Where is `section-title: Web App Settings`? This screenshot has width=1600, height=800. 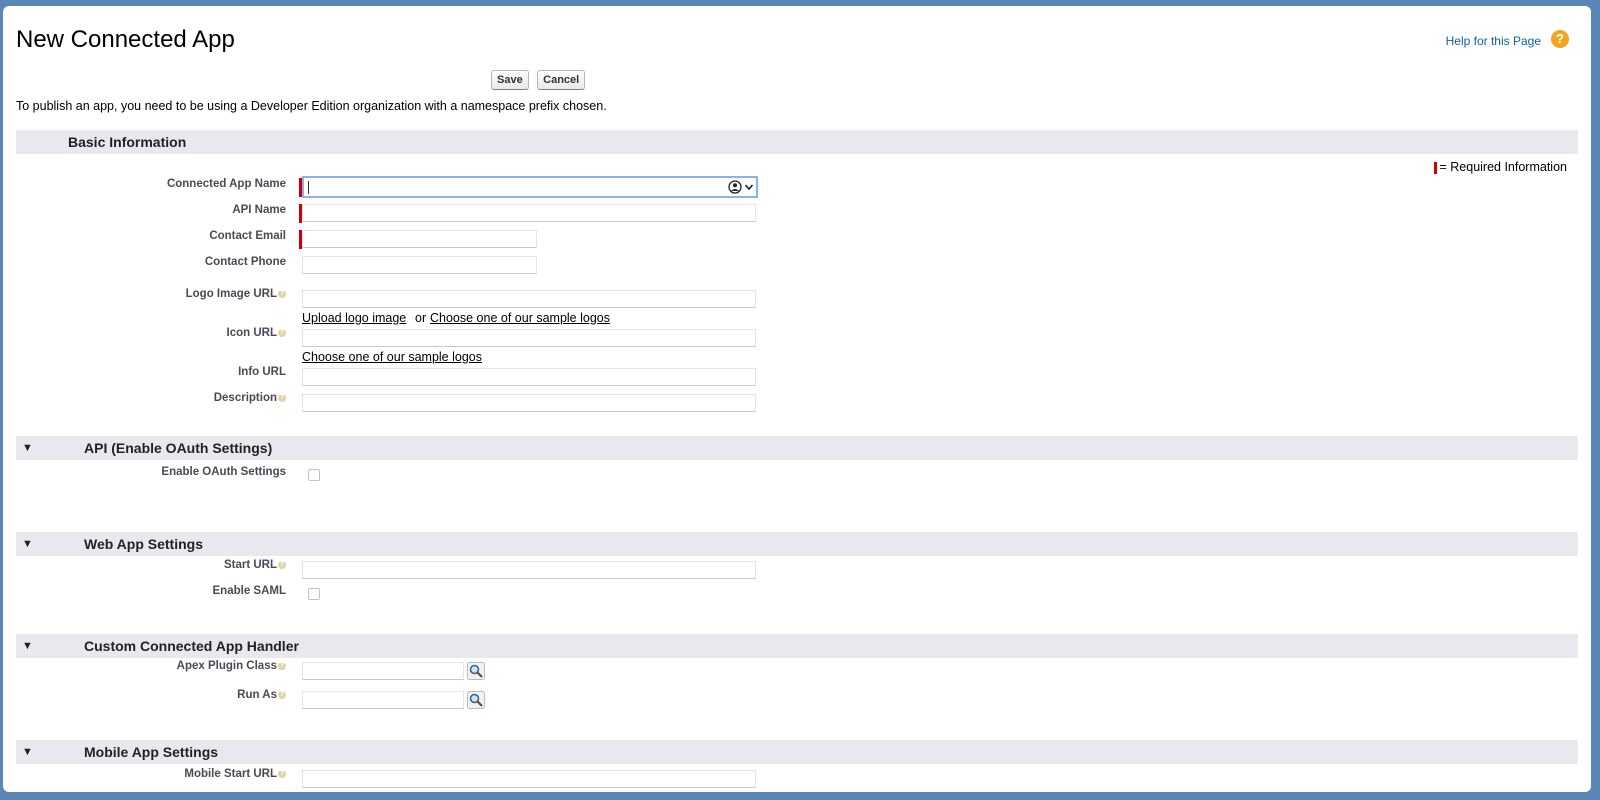
section-title: Web App Settings is located at coordinates (143, 544).